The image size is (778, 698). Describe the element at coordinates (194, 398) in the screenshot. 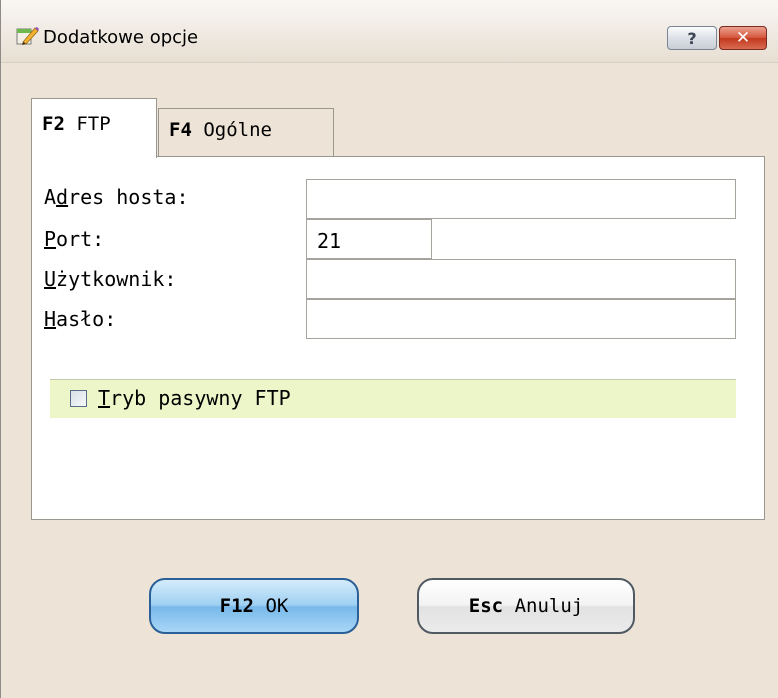

I see `passive-mode-label: Tryb pasywny FTP` at that location.